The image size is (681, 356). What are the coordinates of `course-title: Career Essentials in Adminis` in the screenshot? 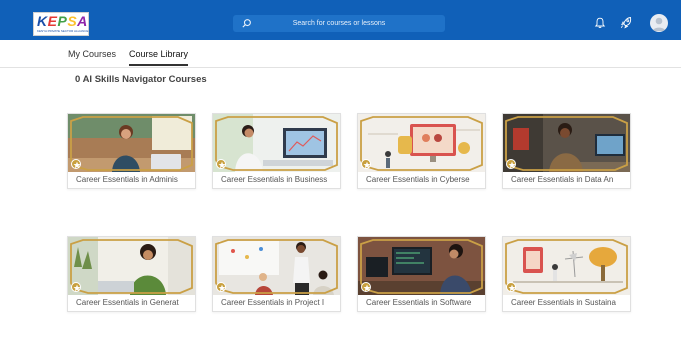 It's located at (127, 179).